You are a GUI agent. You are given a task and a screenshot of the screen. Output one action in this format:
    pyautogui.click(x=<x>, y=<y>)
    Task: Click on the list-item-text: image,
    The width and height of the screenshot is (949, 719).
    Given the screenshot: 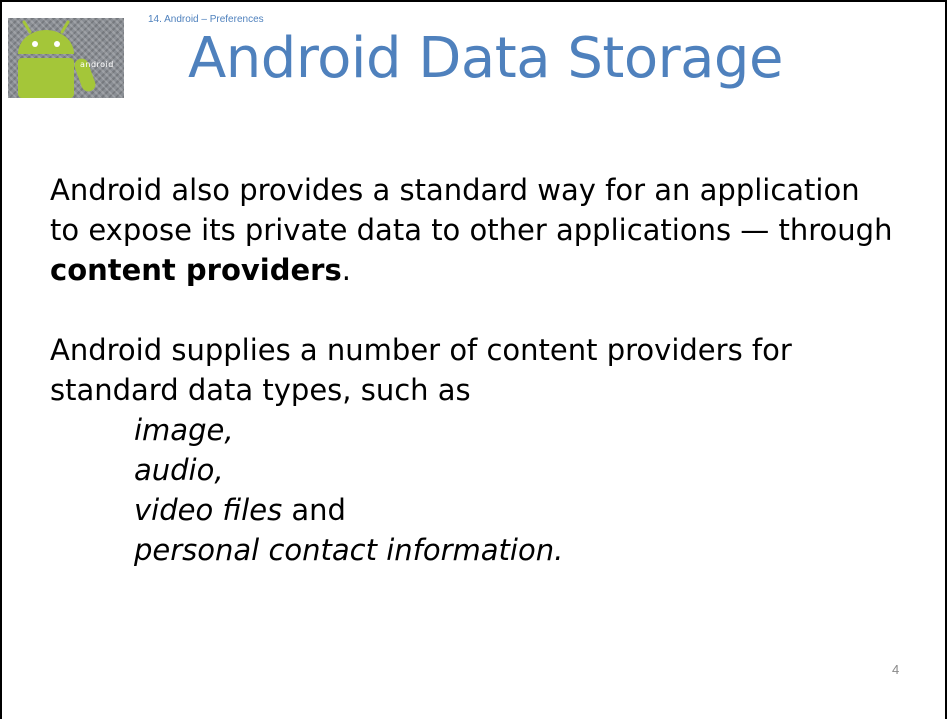 What is the action you would take?
    pyautogui.click(x=184, y=430)
    